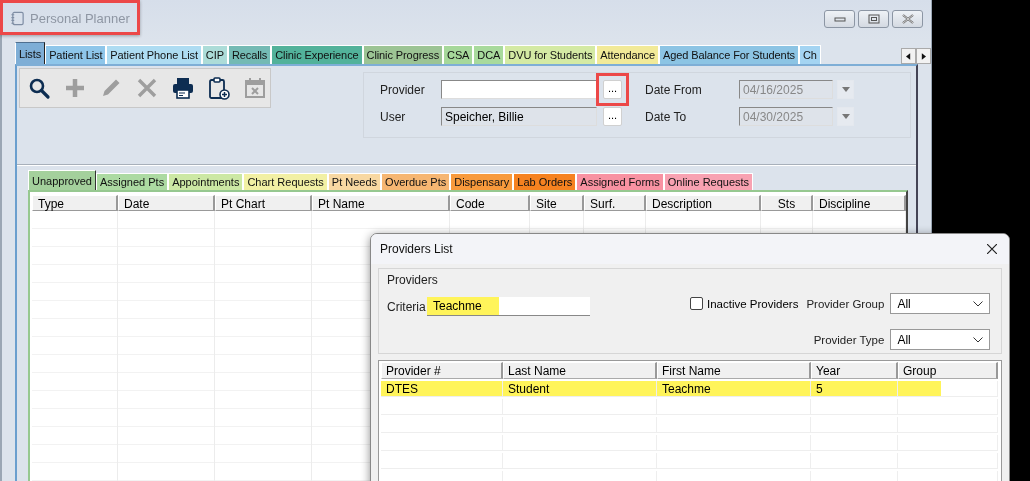  What do you see at coordinates (80, 18) in the screenshot?
I see `window-title: Personal Planner` at bounding box center [80, 18].